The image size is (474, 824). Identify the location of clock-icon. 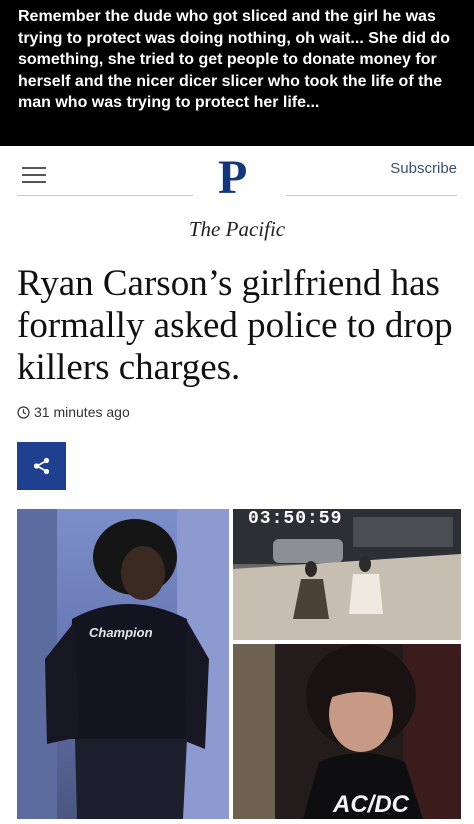
(23, 412).